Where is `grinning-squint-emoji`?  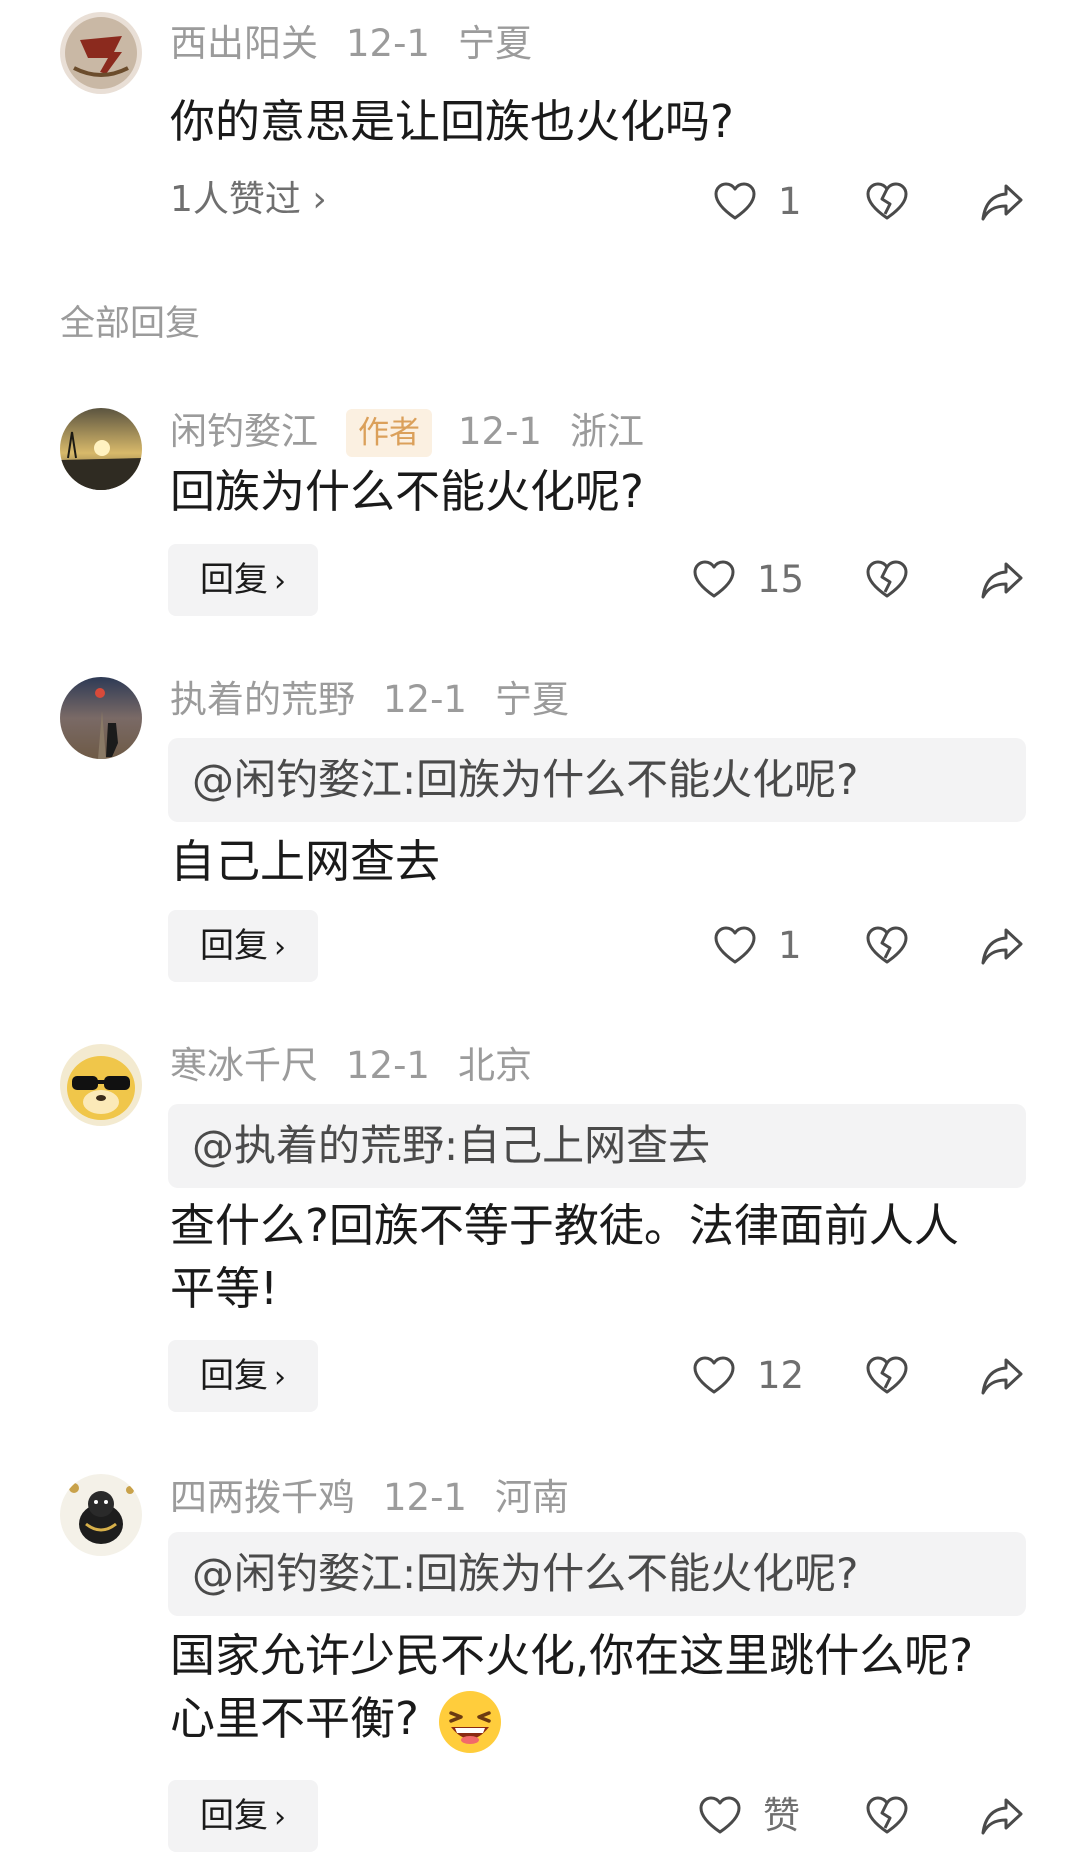 grinning-squint-emoji is located at coordinates (470, 1722).